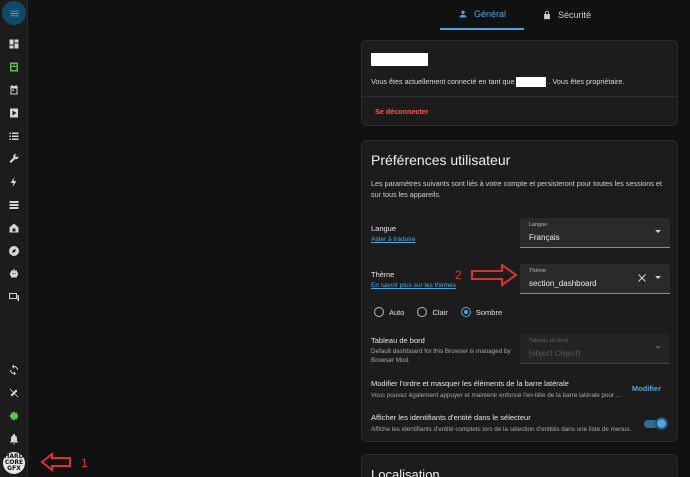 The height and width of the screenshot is (477, 690). Describe the element at coordinates (14, 13) in the screenshot. I see `menu-icon` at that location.